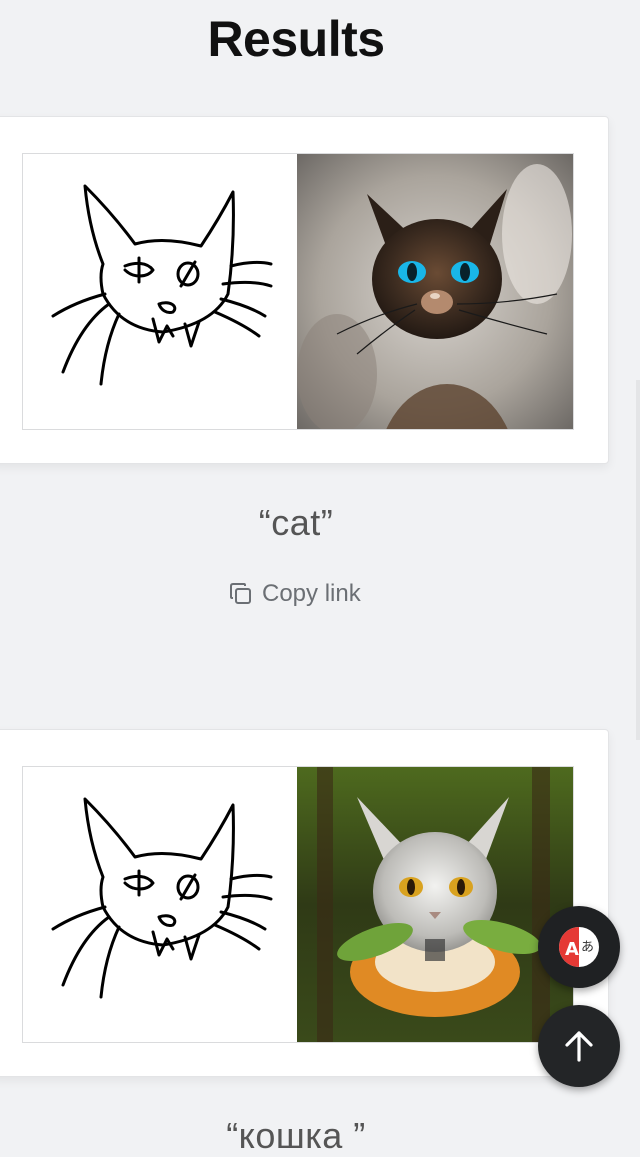 The image size is (640, 1157). What do you see at coordinates (638, 560) in the screenshot?
I see `scrollbar` at bounding box center [638, 560].